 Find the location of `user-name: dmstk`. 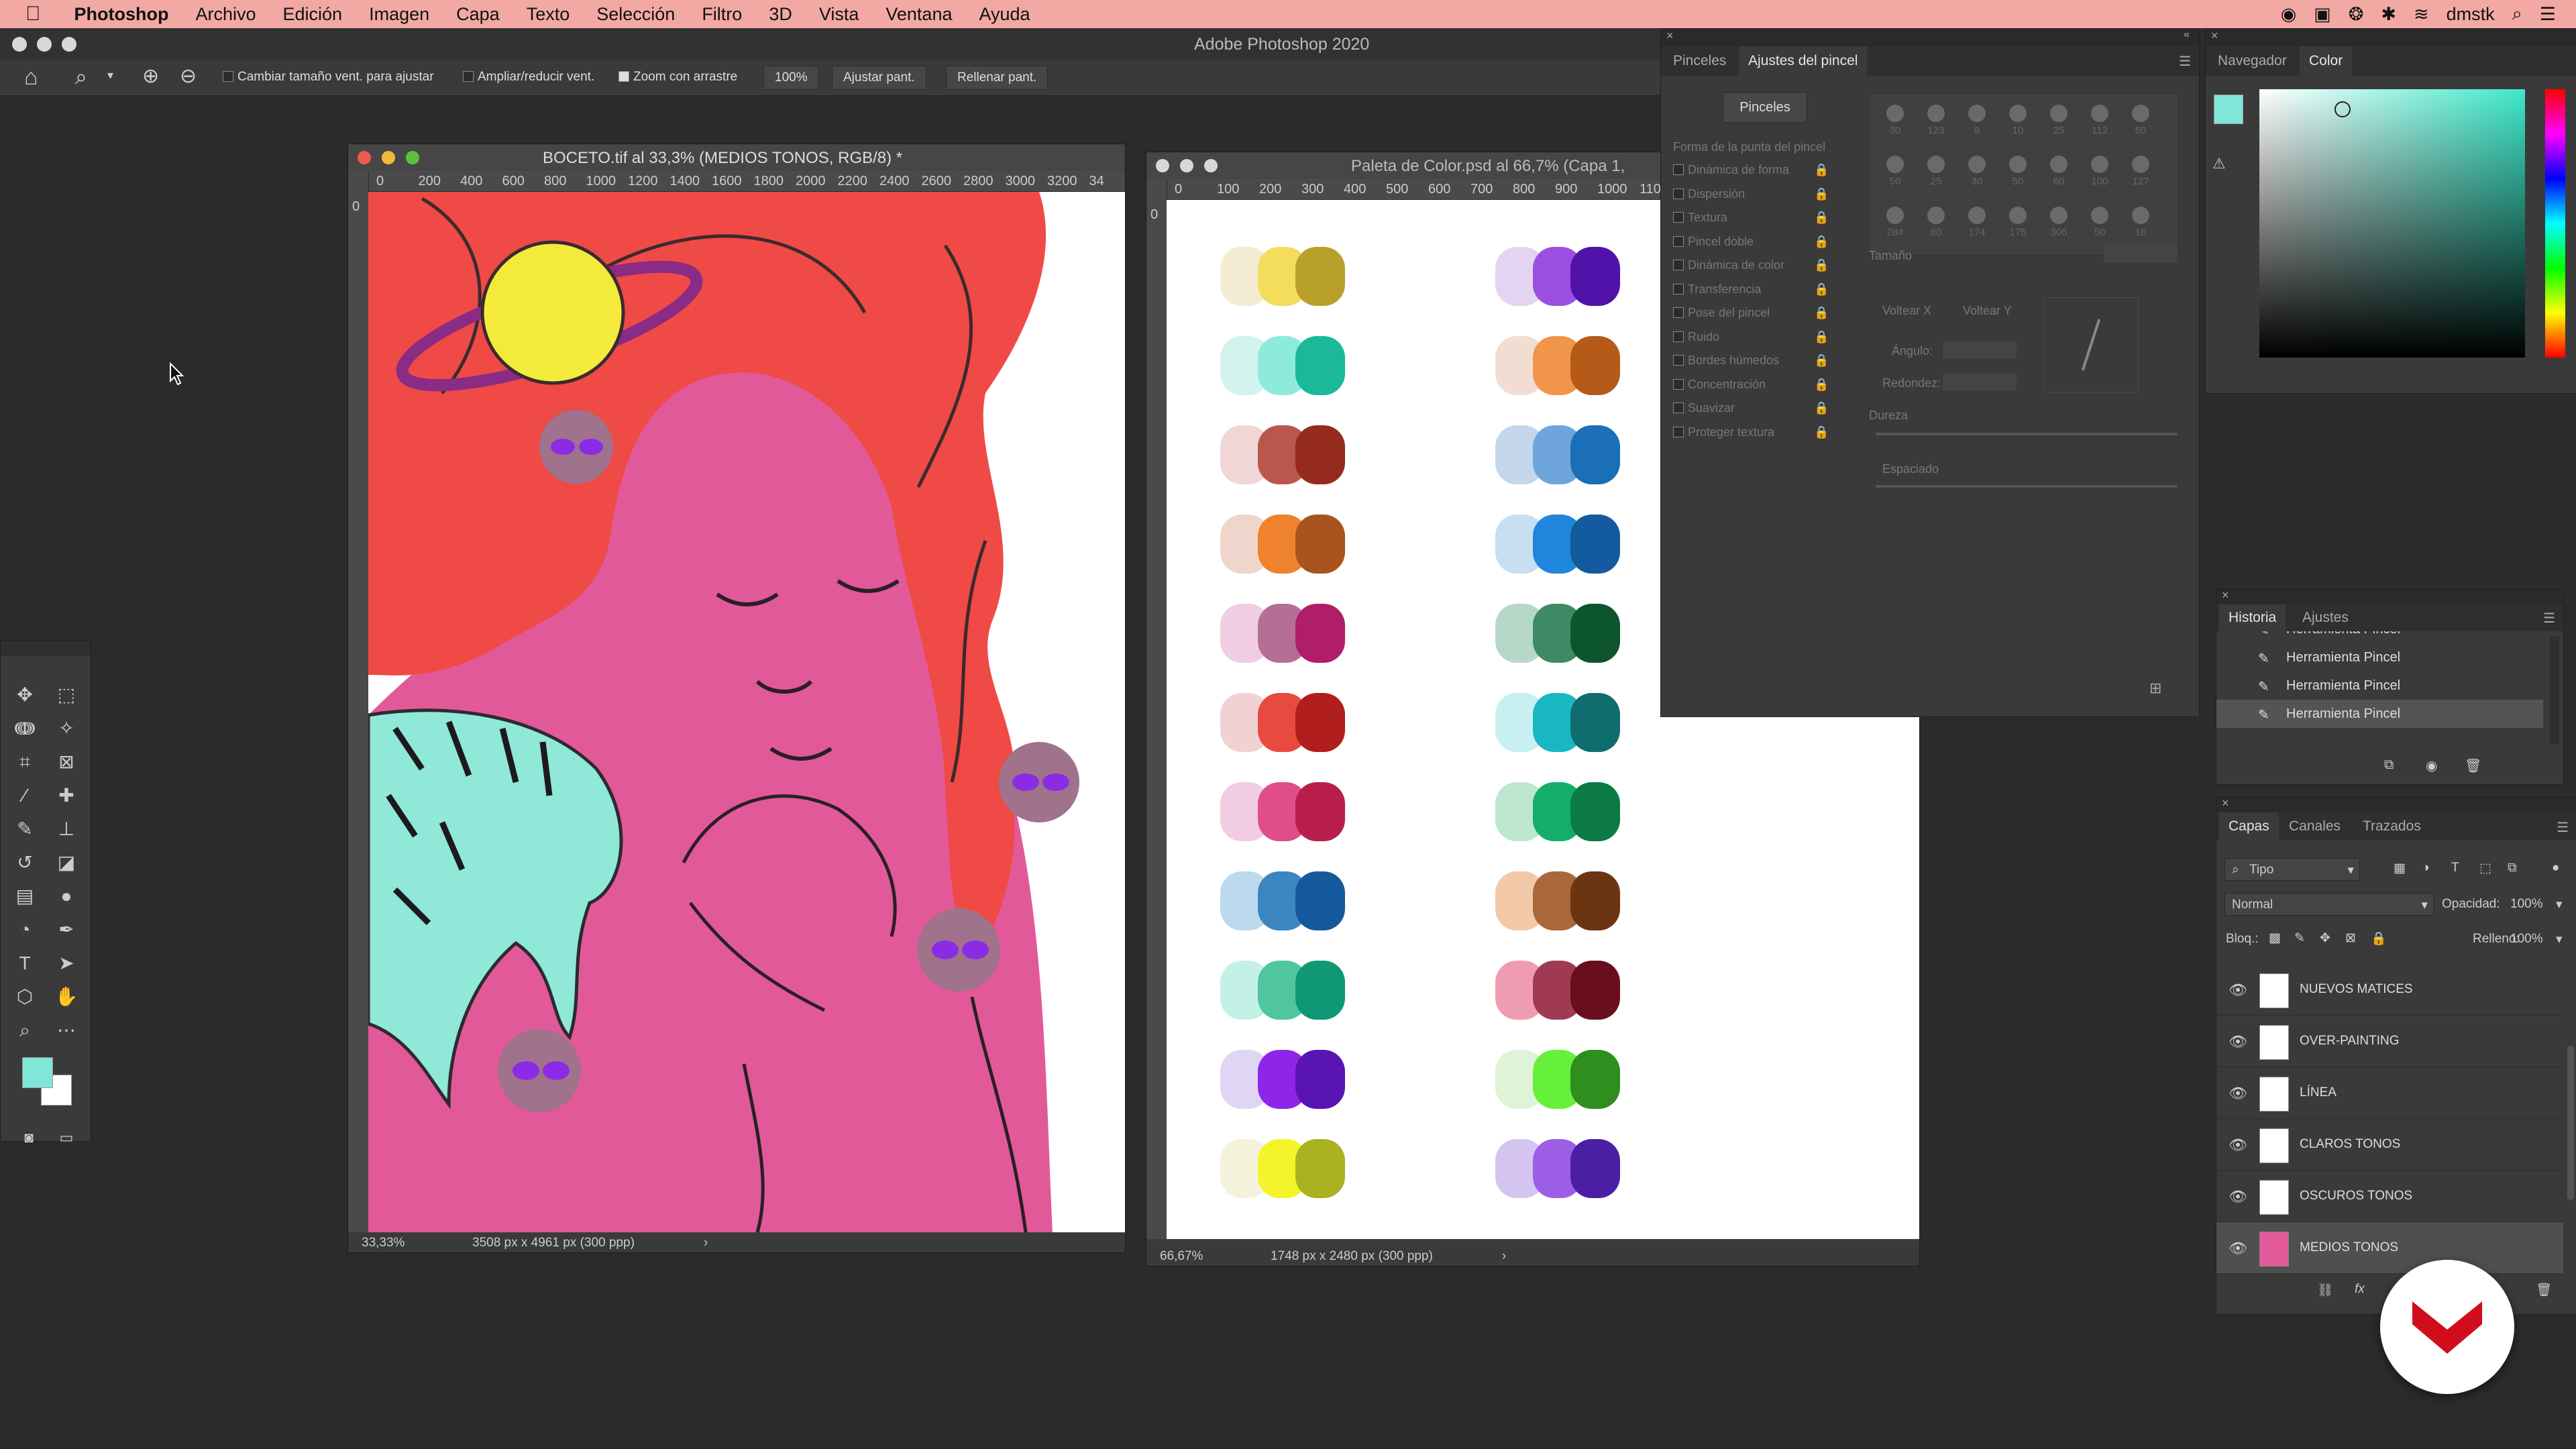

user-name: dmstk is located at coordinates (2471, 14).